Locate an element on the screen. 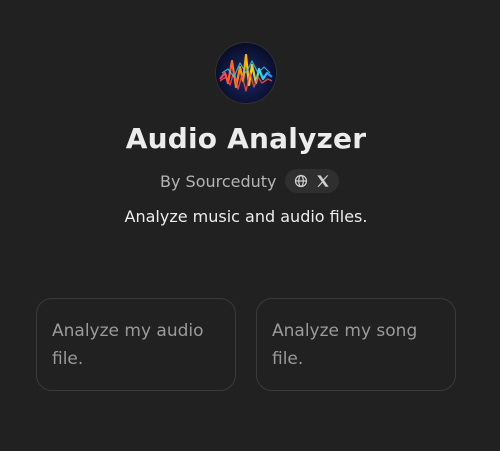  gpt-title: Audio Analyzer is located at coordinates (246, 138).